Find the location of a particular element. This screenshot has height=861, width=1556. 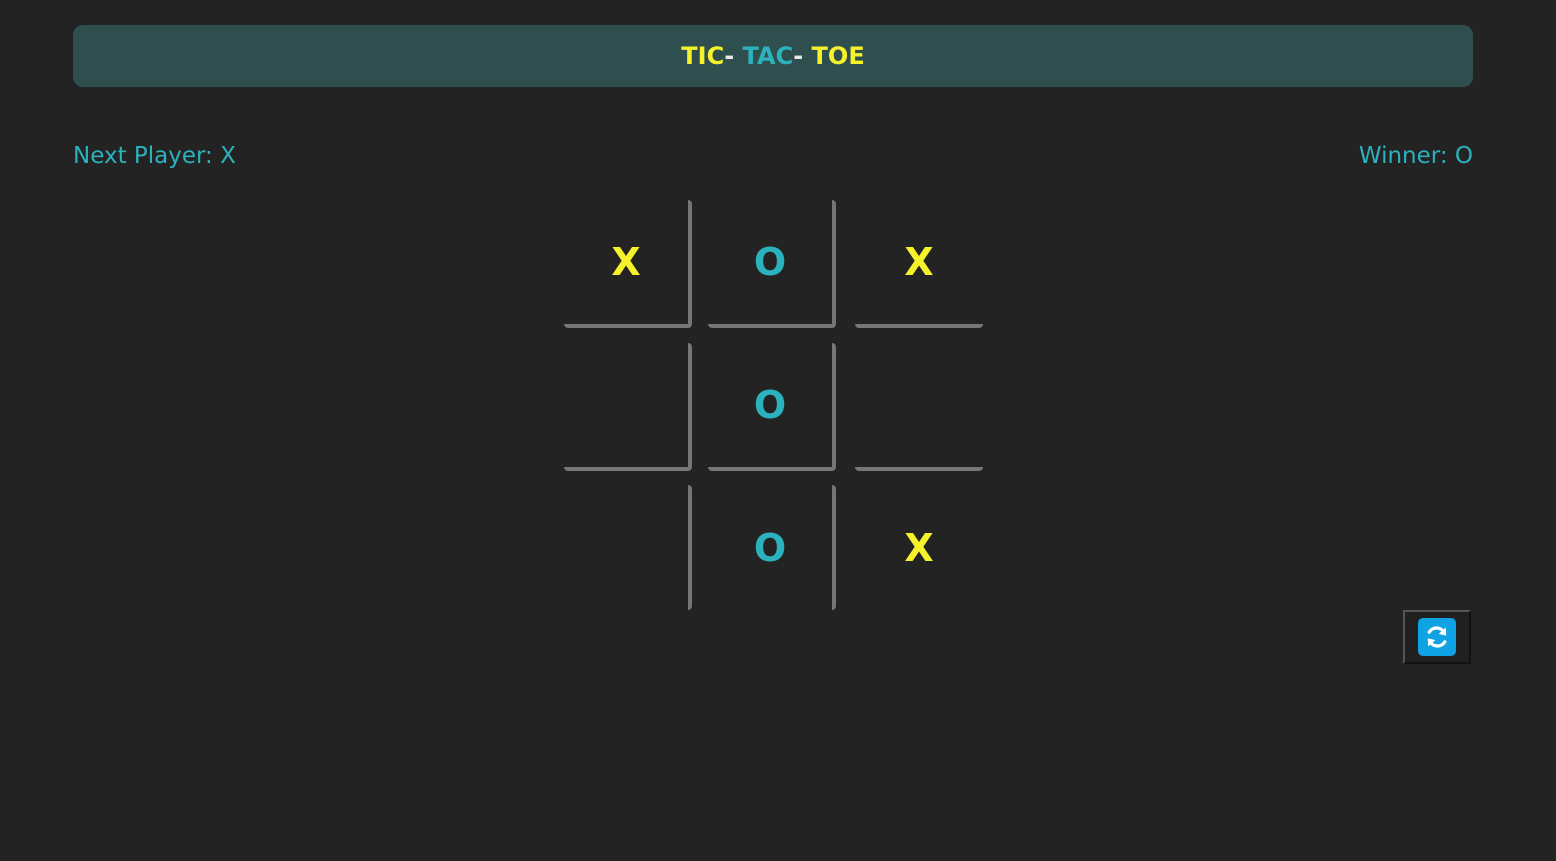

game-board: X O X O O X is located at coordinates (774, 406).